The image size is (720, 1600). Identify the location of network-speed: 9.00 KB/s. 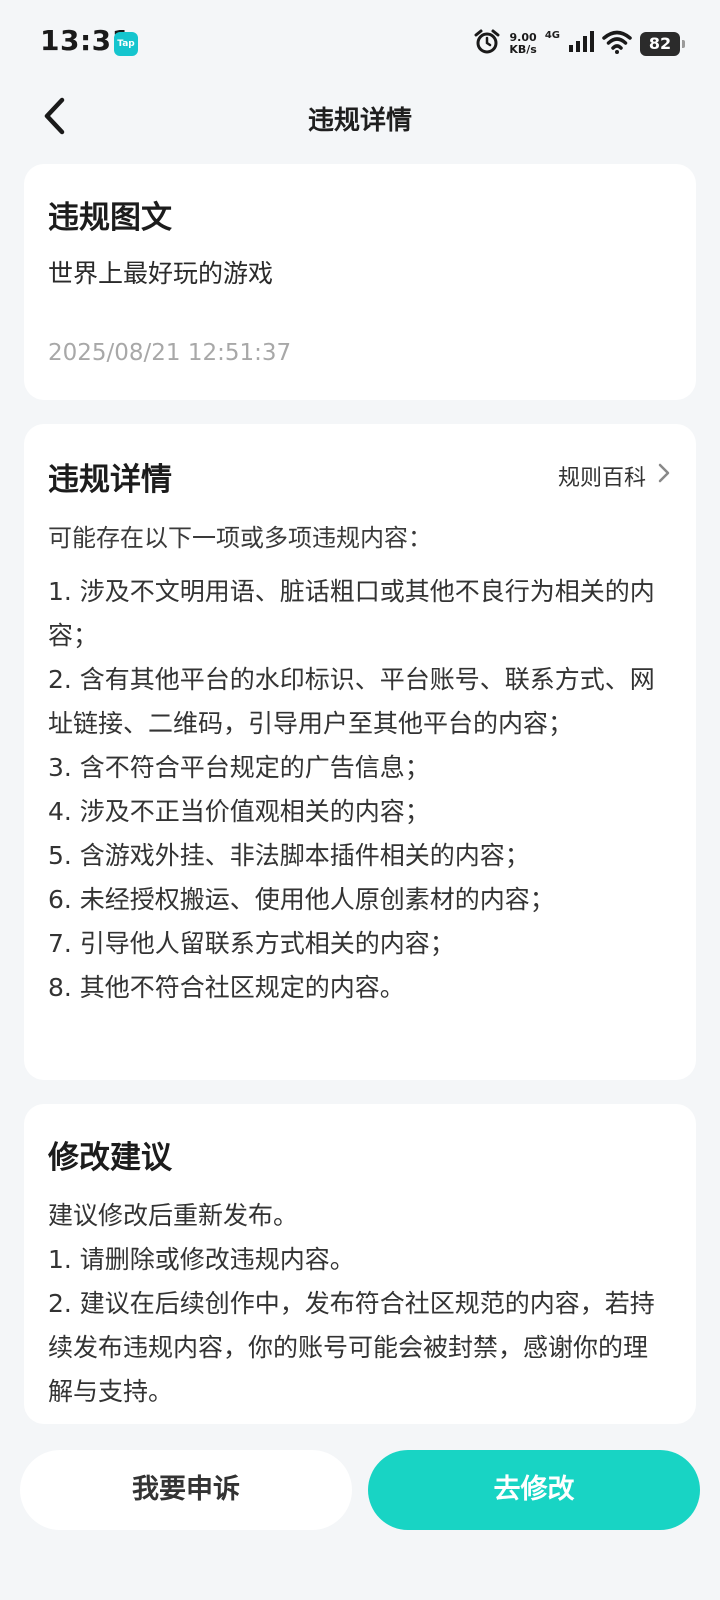
(522, 44).